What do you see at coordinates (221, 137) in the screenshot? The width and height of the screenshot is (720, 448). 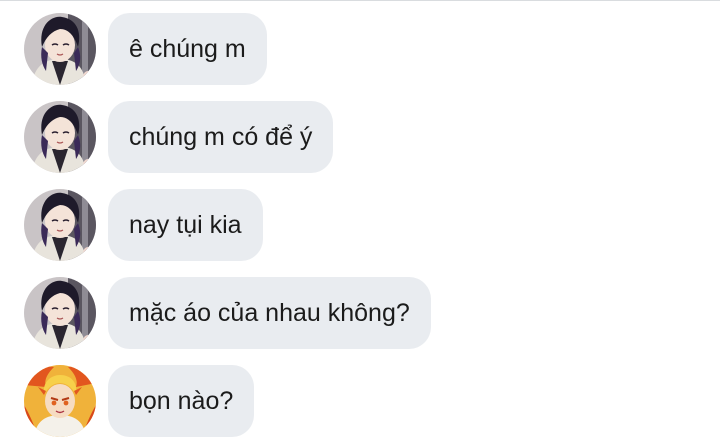 I see `message-bubble: chúng m có để ý` at bounding box center [221, 137].